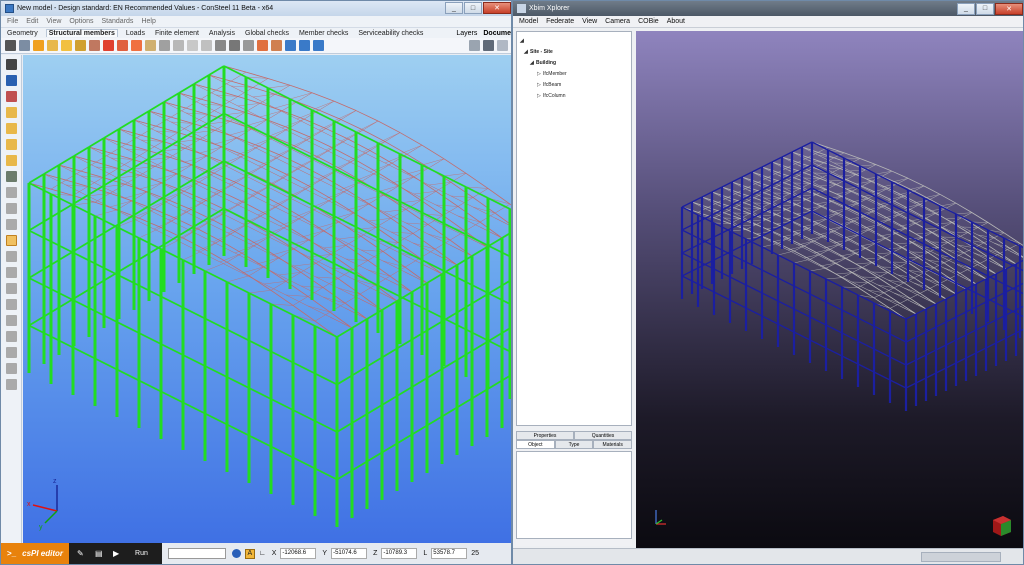 This screenshot has height=565, width=1024. Describe the element at coordinates (135, 33) in the screenshot. I see `tab-loads: Loads` at that location.